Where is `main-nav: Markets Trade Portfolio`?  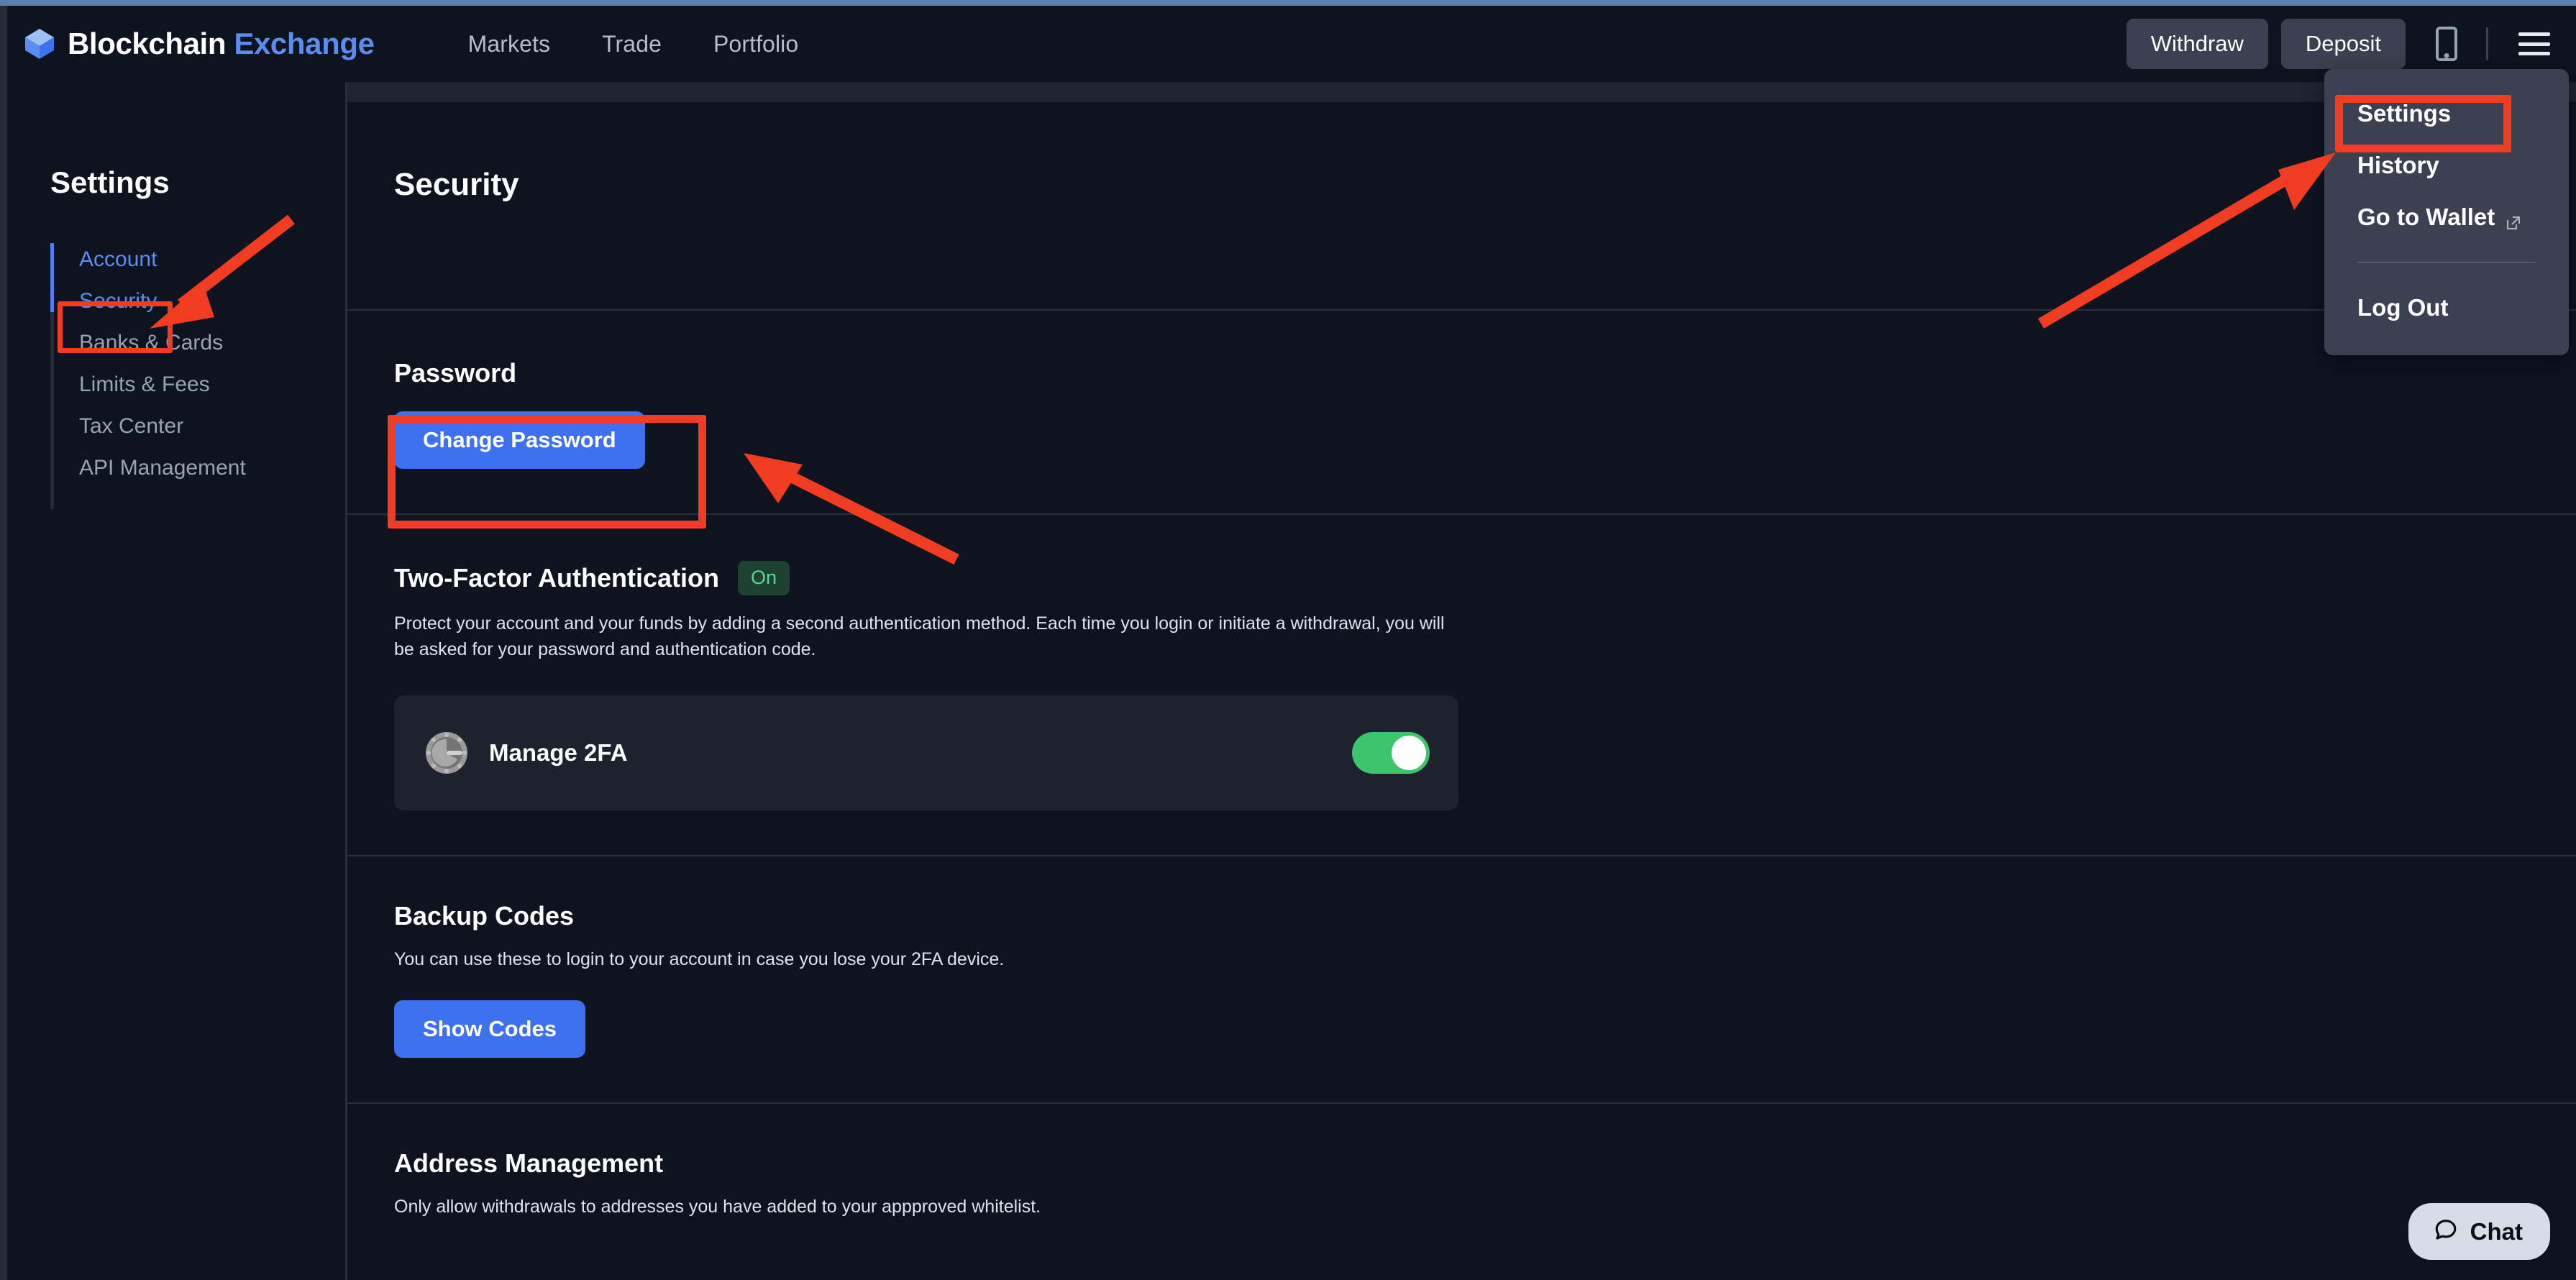 main-nav: Markets Trade Portfolio is located at coordinates (633, 44).